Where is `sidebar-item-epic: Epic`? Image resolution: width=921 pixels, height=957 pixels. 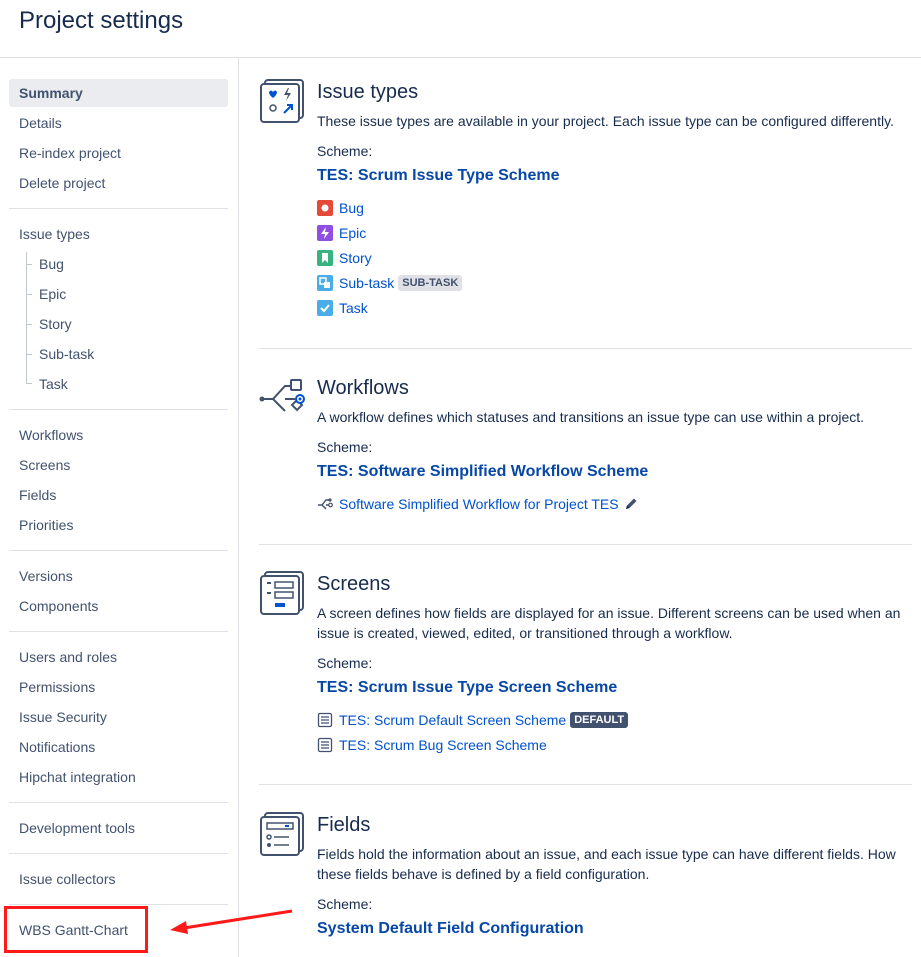
sidebar-item-epic: Epic is located at coordinates (118, 294).